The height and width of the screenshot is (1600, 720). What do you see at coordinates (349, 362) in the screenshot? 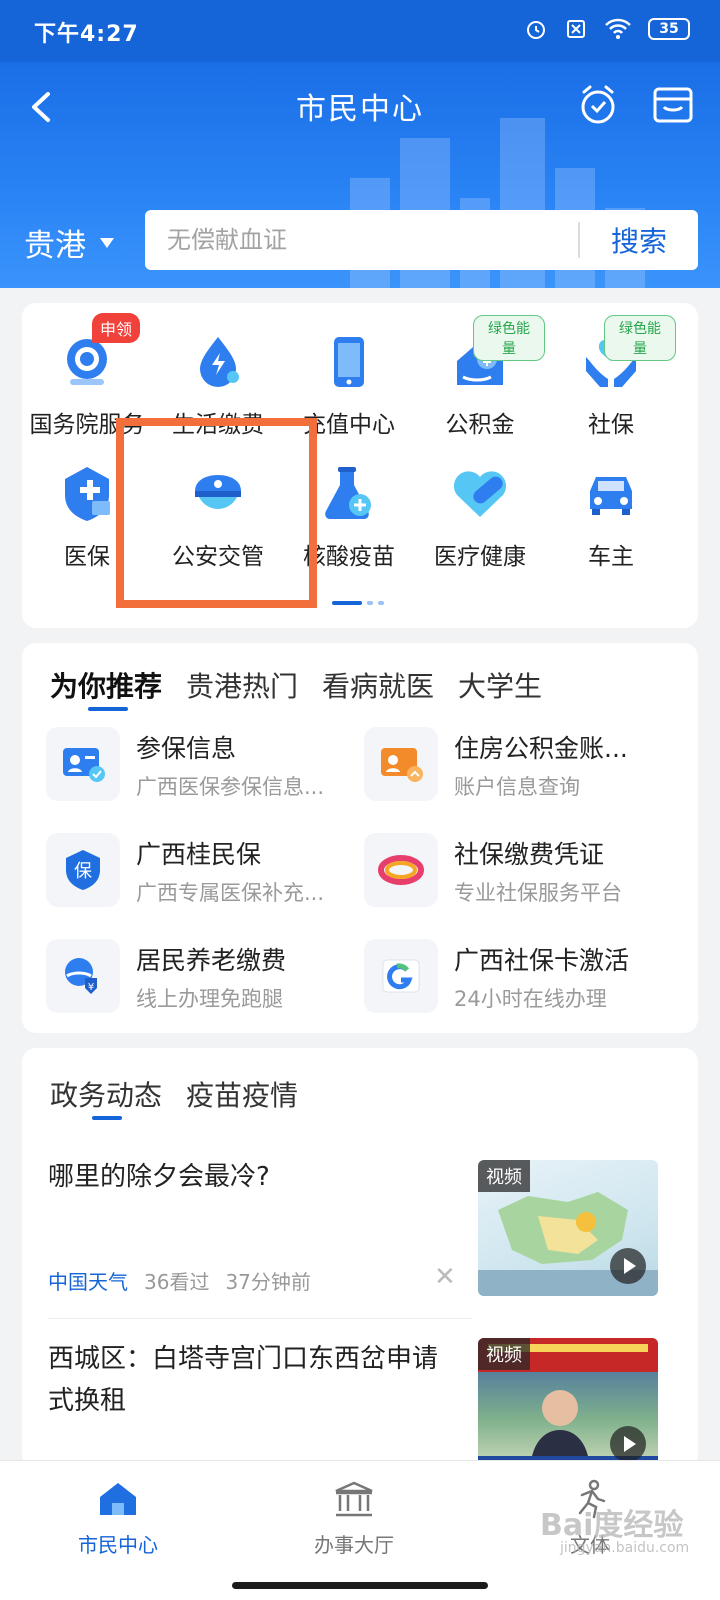
I see `phone-recharge-icon` at bounding box center [349, 362].